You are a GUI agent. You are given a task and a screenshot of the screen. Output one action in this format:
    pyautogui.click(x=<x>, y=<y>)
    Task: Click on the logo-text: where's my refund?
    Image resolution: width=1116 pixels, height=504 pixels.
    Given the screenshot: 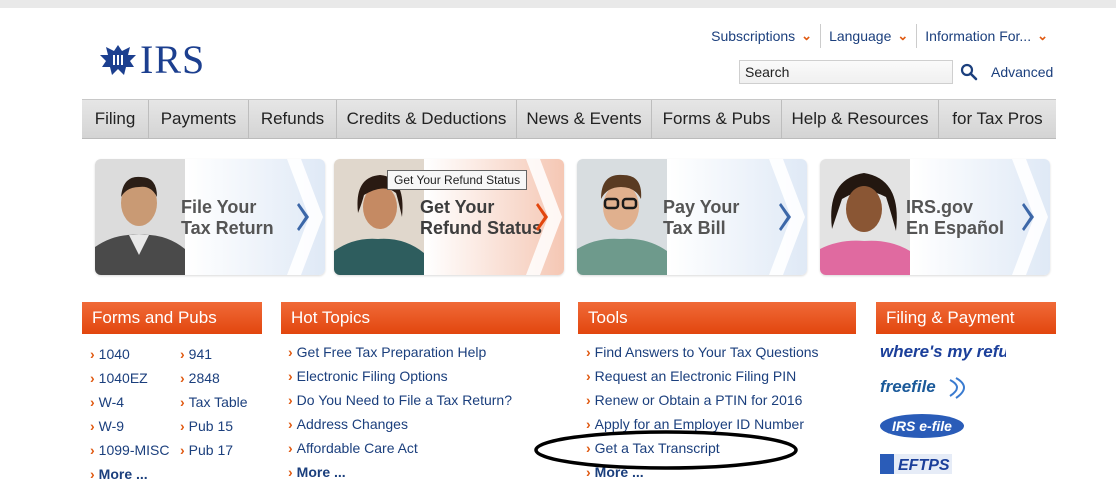 What is the action you would take?
    pyautogui.click(x=943, y=351)
    